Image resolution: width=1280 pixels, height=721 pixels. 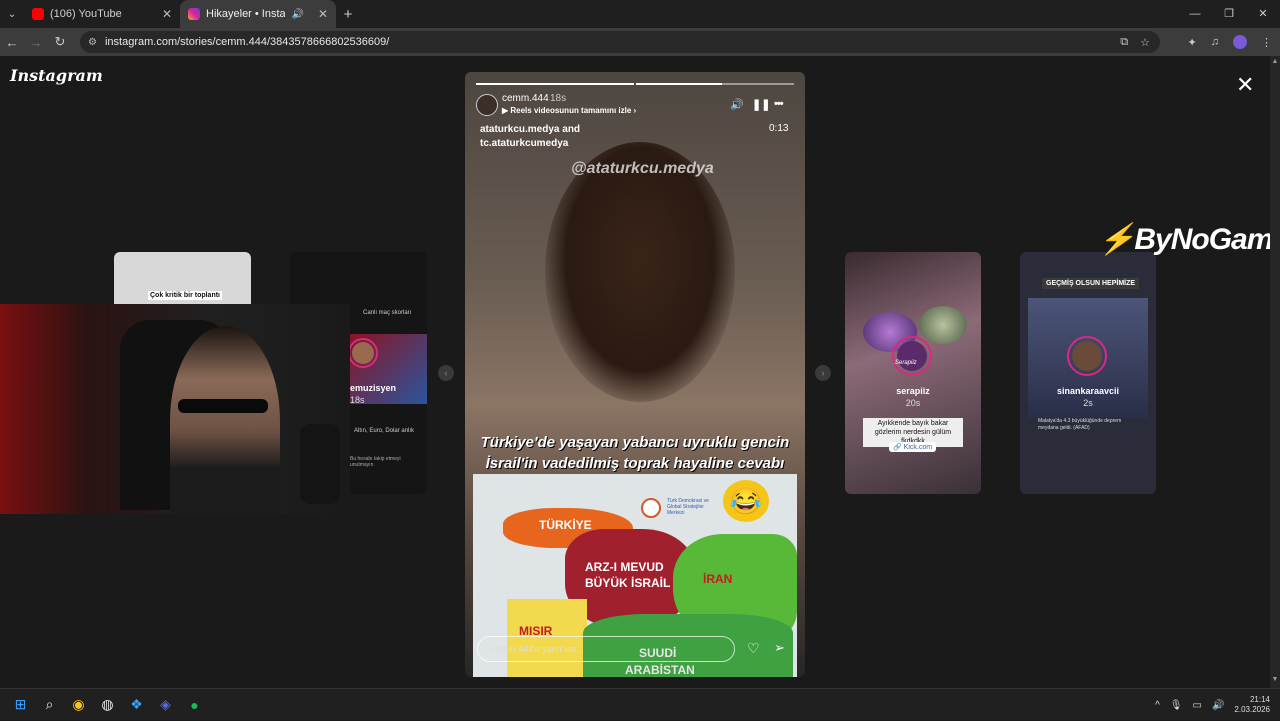 I want to click on profile-avatar, so click(x=1240, y=42).